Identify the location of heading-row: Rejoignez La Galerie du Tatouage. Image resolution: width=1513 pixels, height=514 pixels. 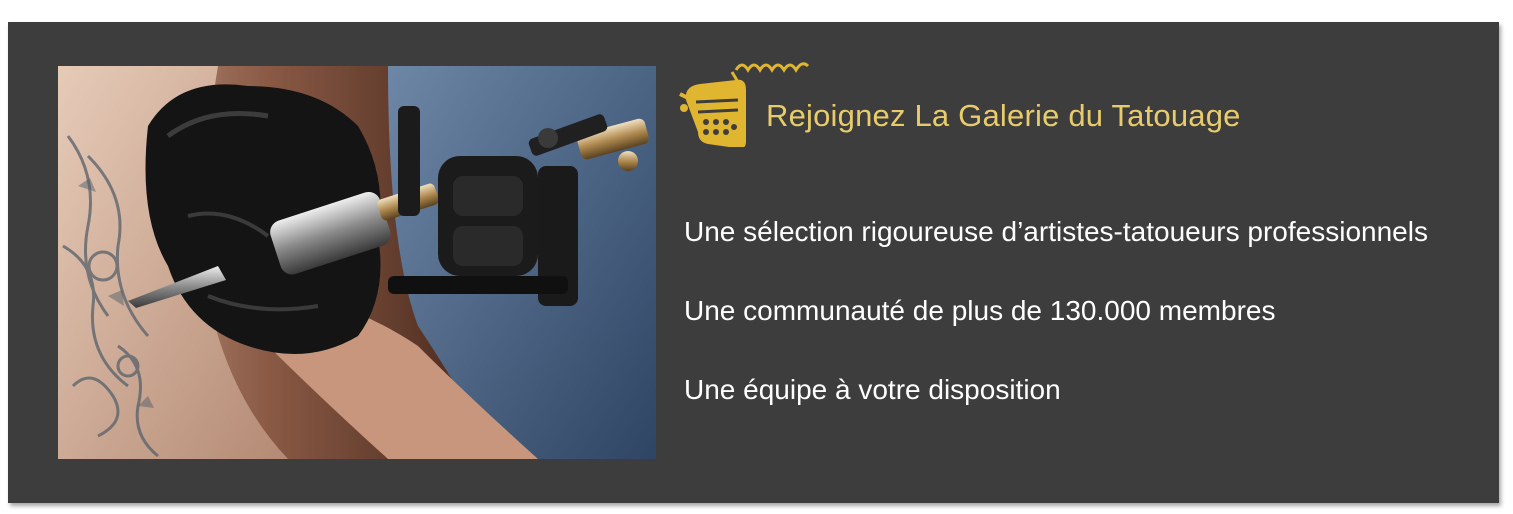
(1076, 97).